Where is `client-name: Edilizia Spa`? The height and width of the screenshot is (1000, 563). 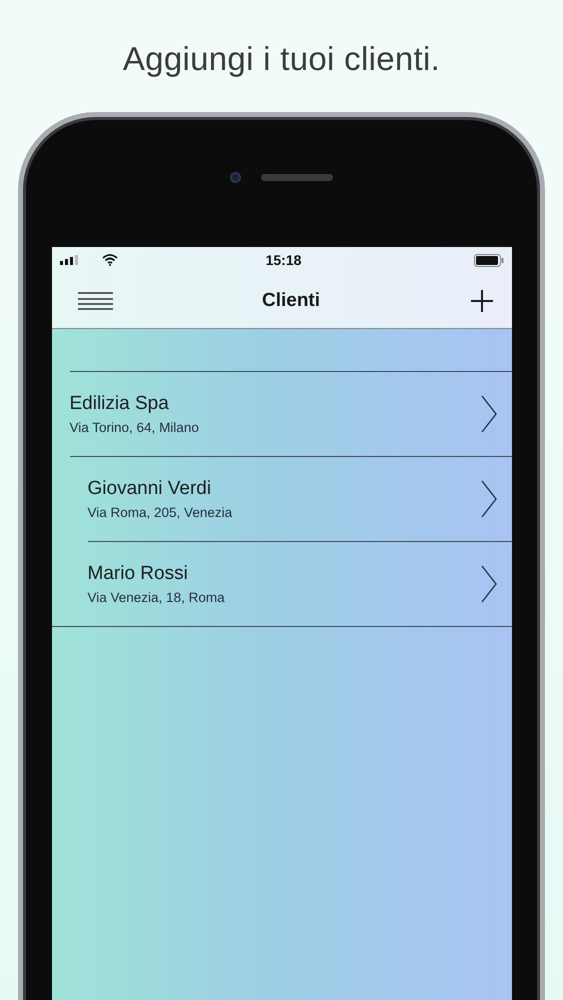
client-name: Edilizia Spa is located at coordinates (119, 404).